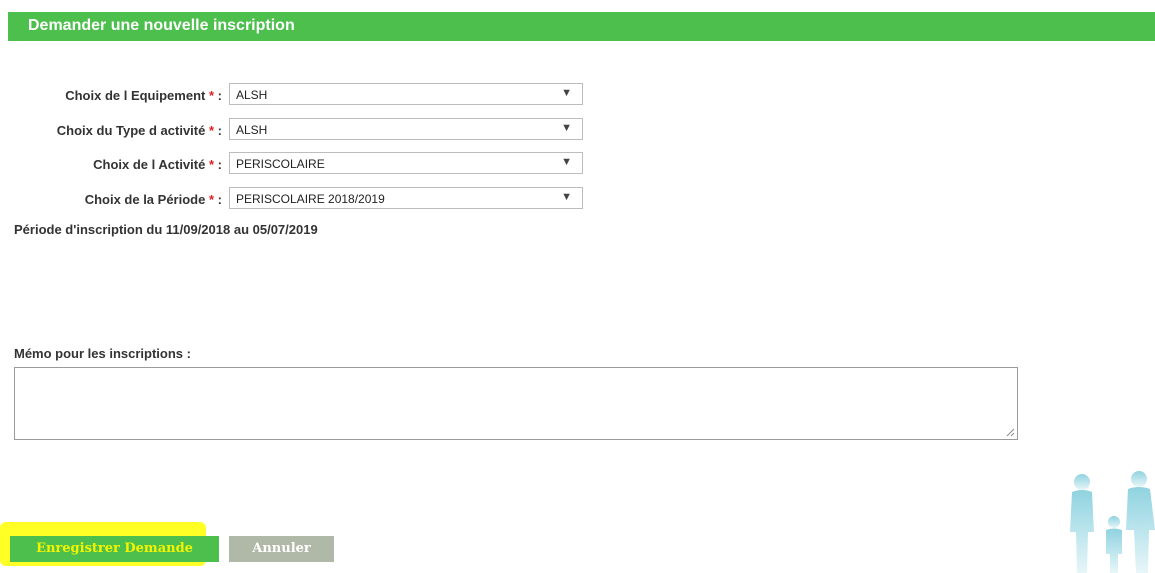 The image size is (1155, 573). What do you see at coordinates (280, 164) in the screenshot?
I see `select-value: PERISCOLAIRE` at bounding box center [280, 164].